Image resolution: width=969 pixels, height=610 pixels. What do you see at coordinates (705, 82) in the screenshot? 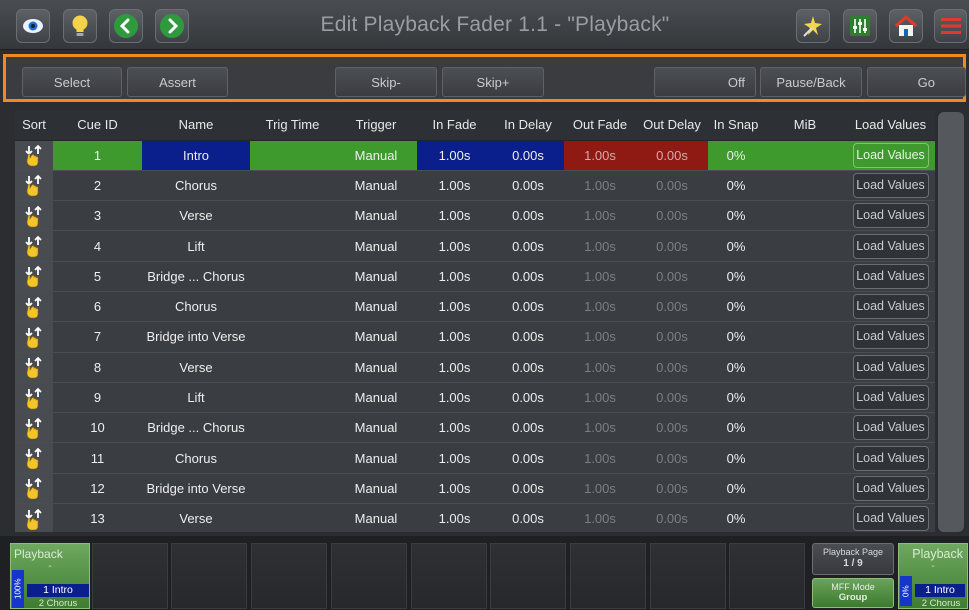
I see `off-button: Off` at bounding box center [705, 82].